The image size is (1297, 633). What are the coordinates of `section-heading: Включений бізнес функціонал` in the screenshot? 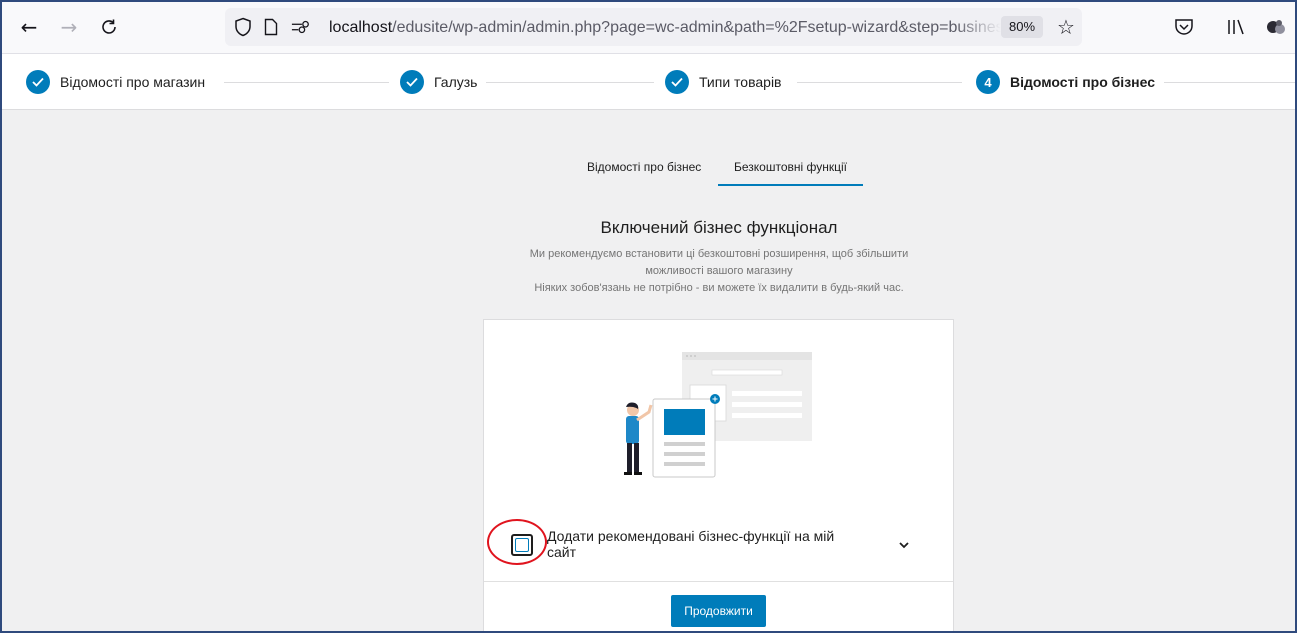 It's located at (719, 227).